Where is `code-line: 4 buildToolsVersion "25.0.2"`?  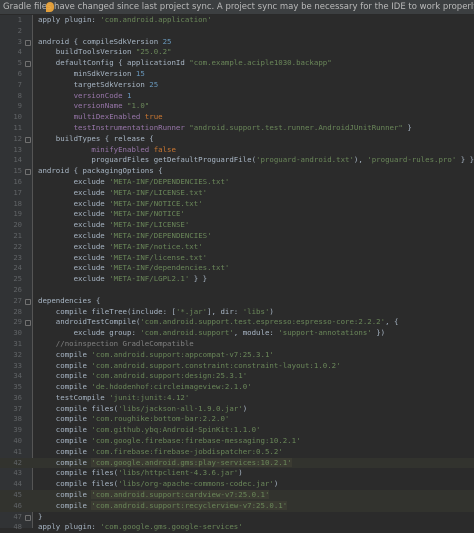 code-line: 4 buildToolsVersion "25.0.2" is located at coordinates (237, 52).